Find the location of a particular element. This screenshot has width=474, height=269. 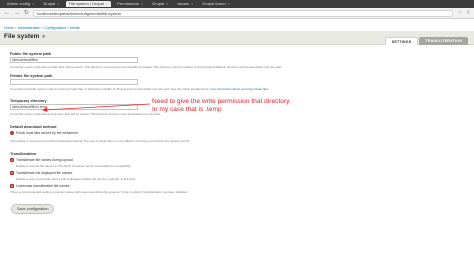

annotation-arrow is located at coordinates (96, 107).